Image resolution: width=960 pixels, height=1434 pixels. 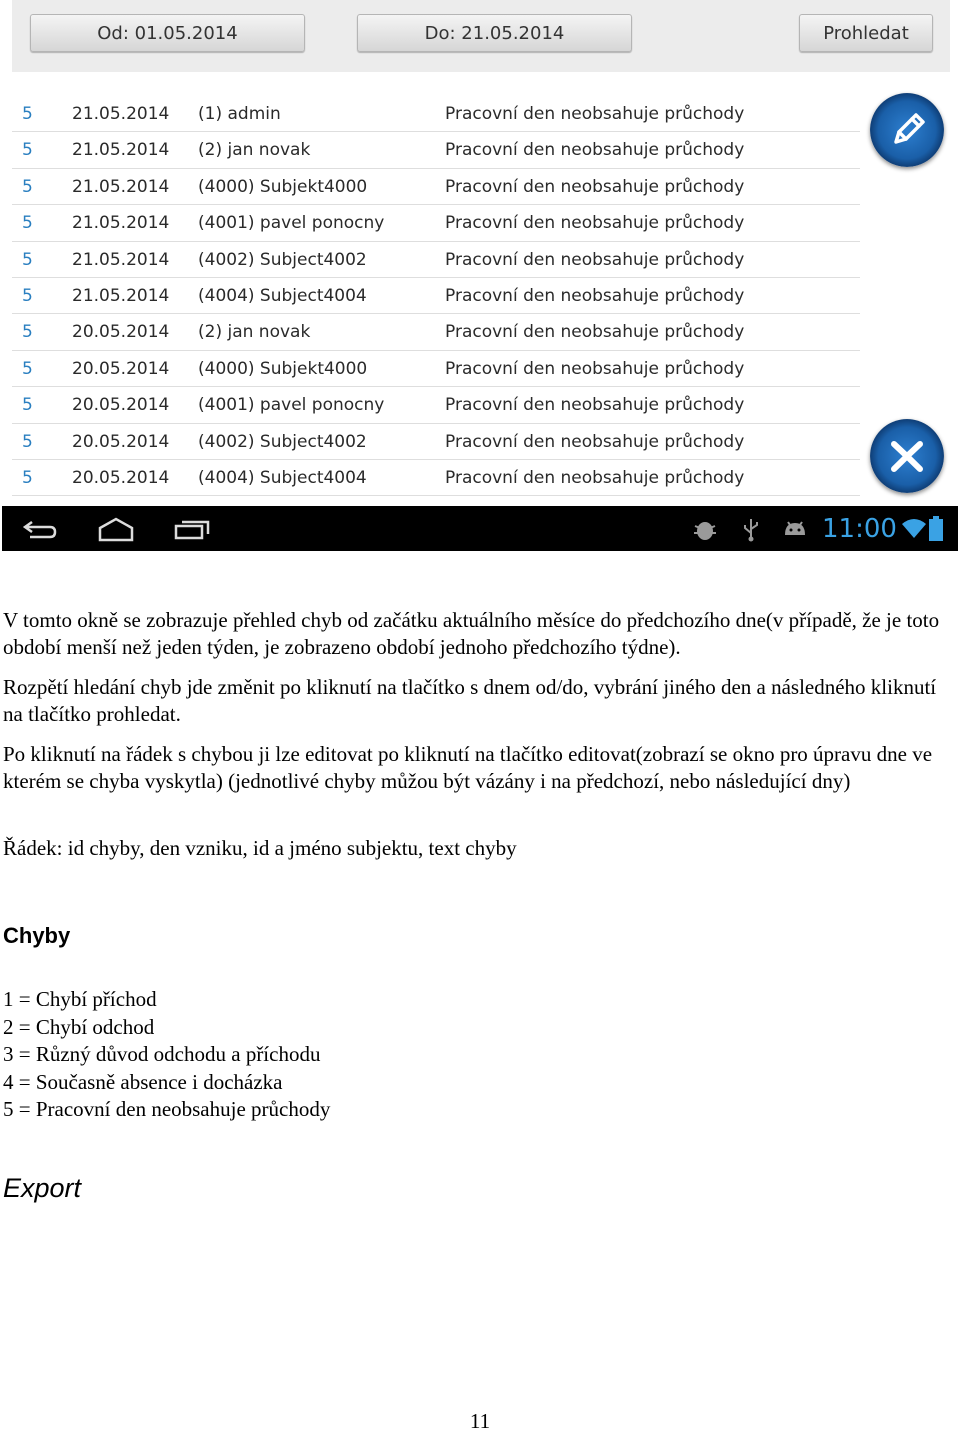 I want to click on home-icon, so click(x=116, y=529).